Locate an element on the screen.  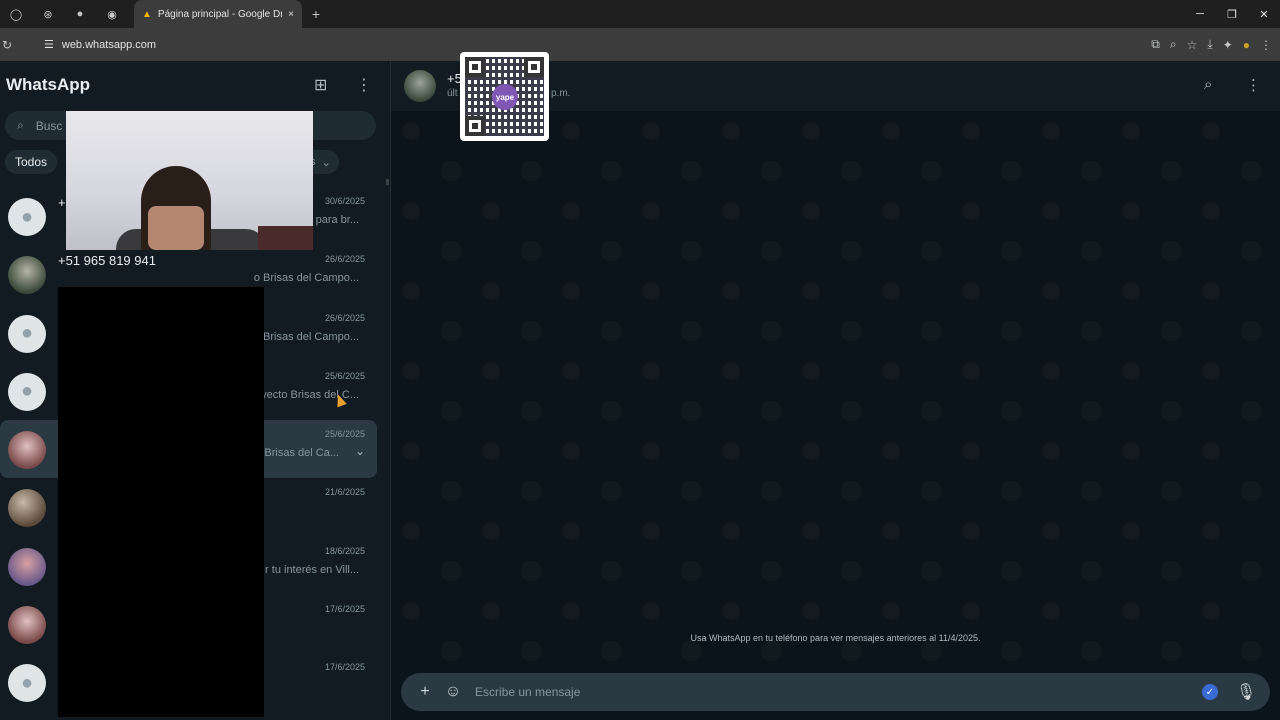
search-placeholder: Busc is located at coordinates (49, 125).